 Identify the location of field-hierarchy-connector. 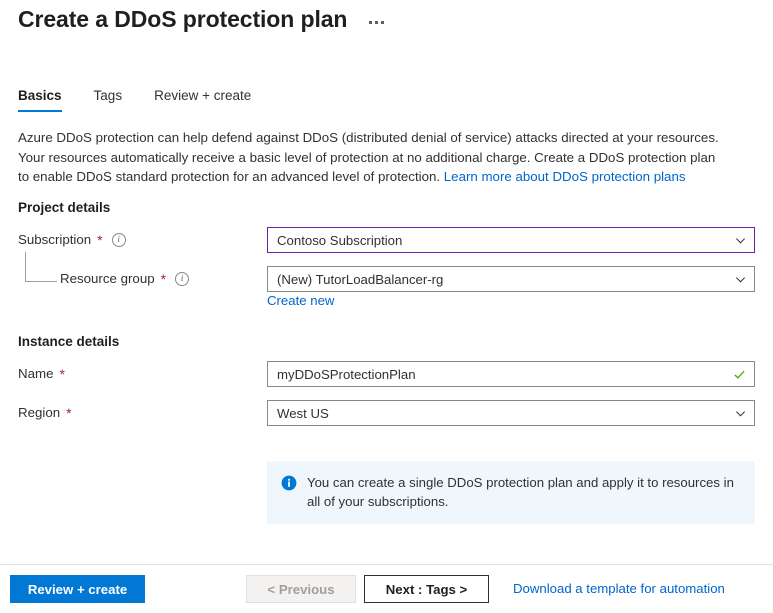
(41, 267).